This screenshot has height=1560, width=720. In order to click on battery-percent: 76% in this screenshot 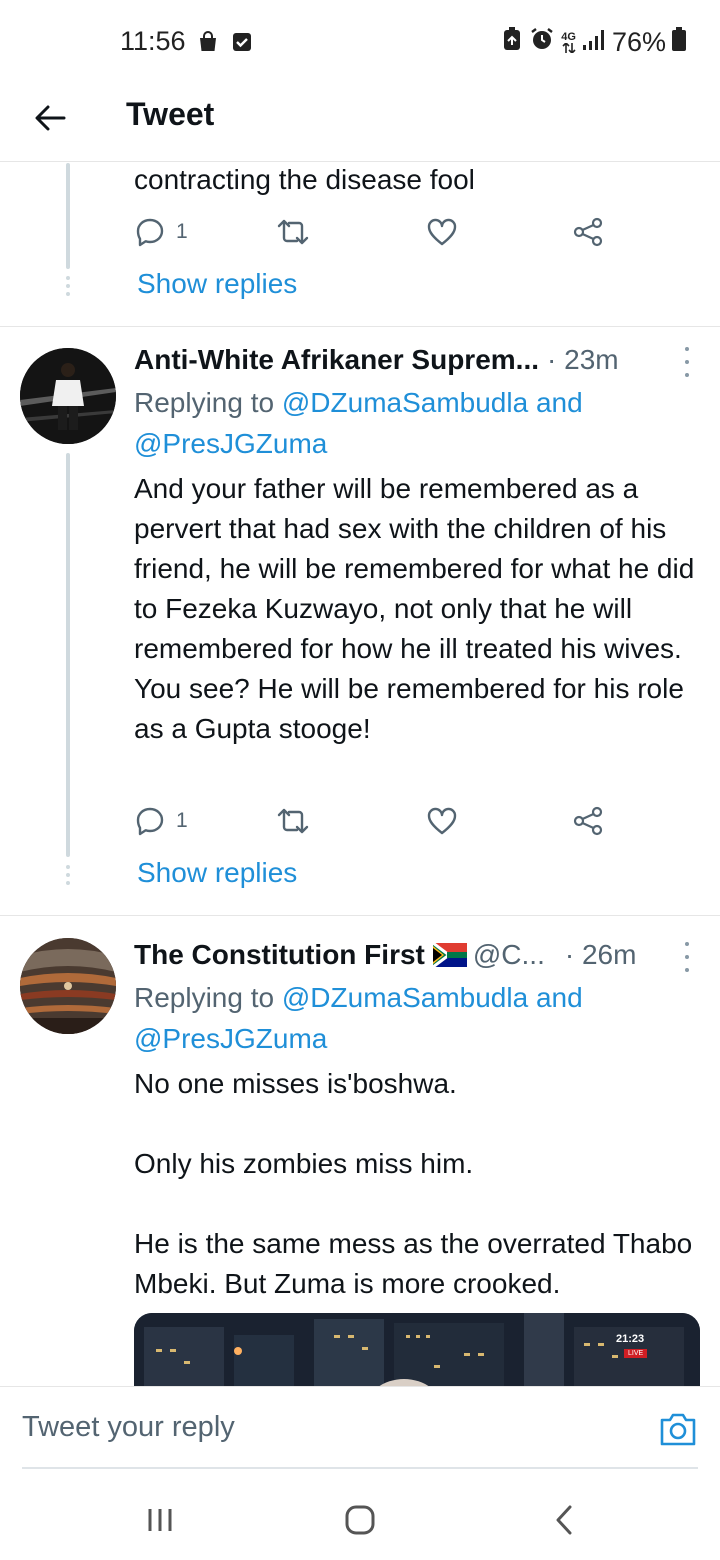, I will do `click(638, 42)`.